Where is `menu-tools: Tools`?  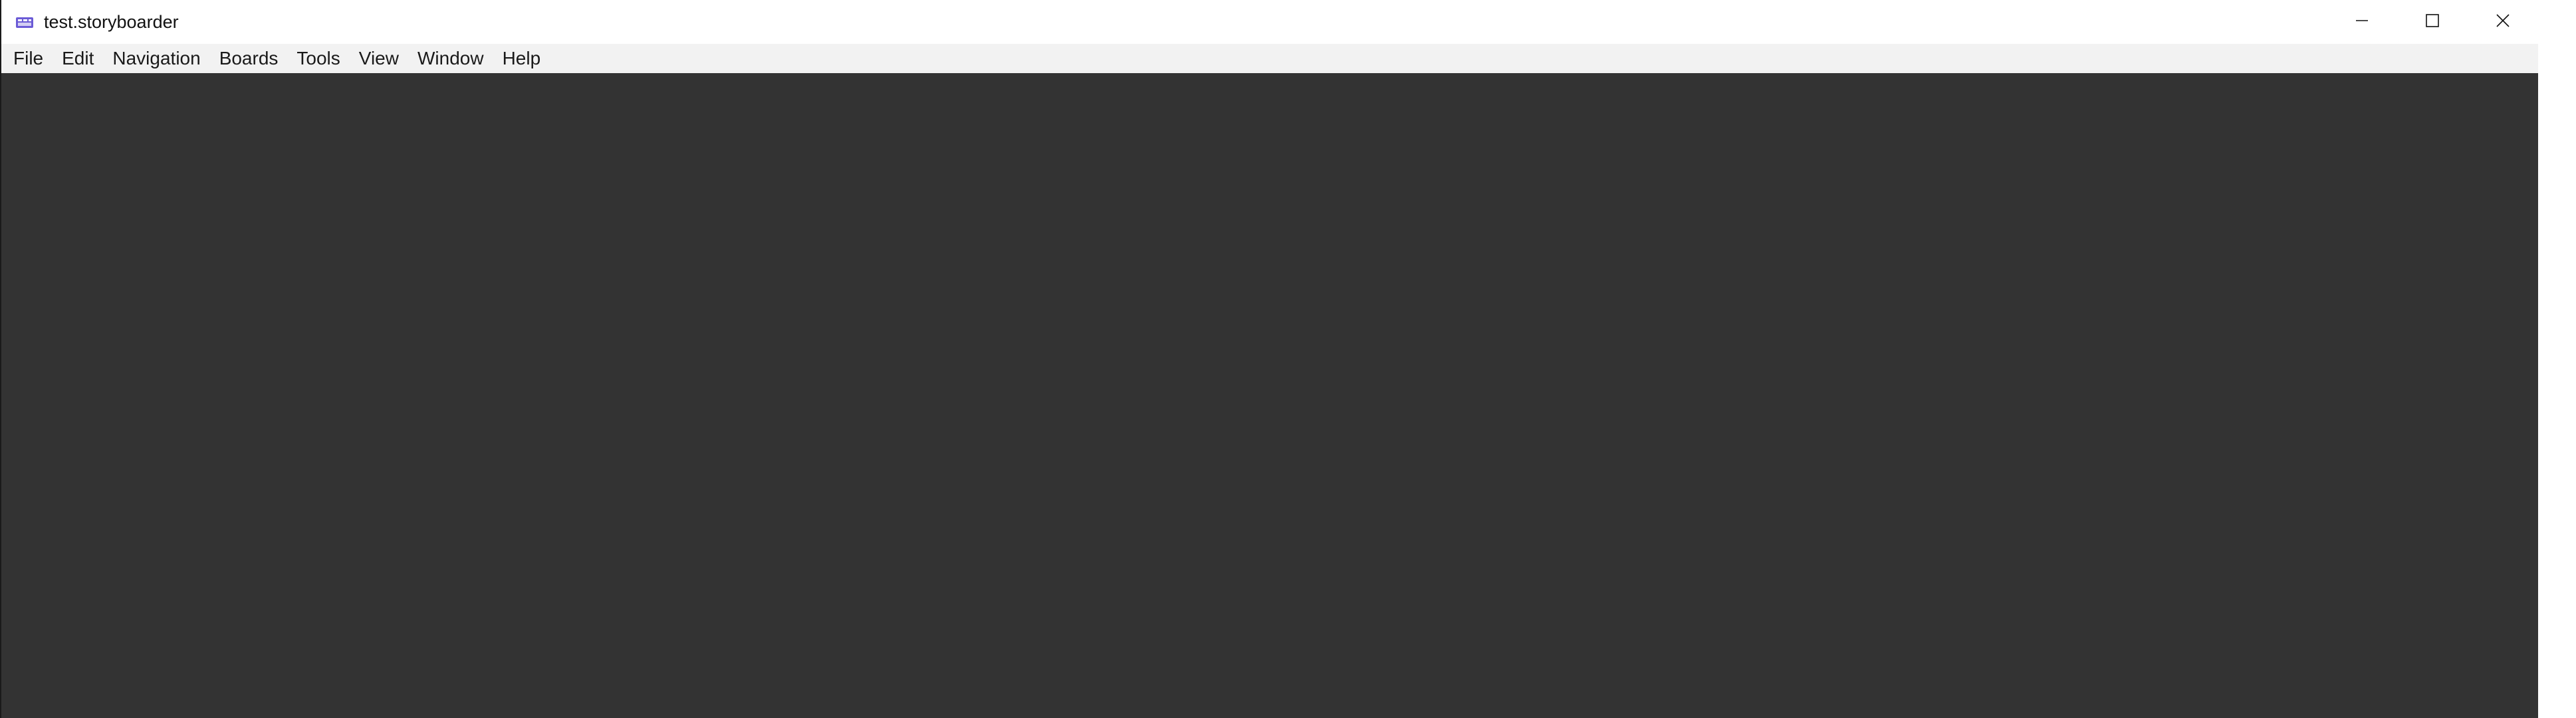 menu-tools: Tools is located at coordinates (318, 59).